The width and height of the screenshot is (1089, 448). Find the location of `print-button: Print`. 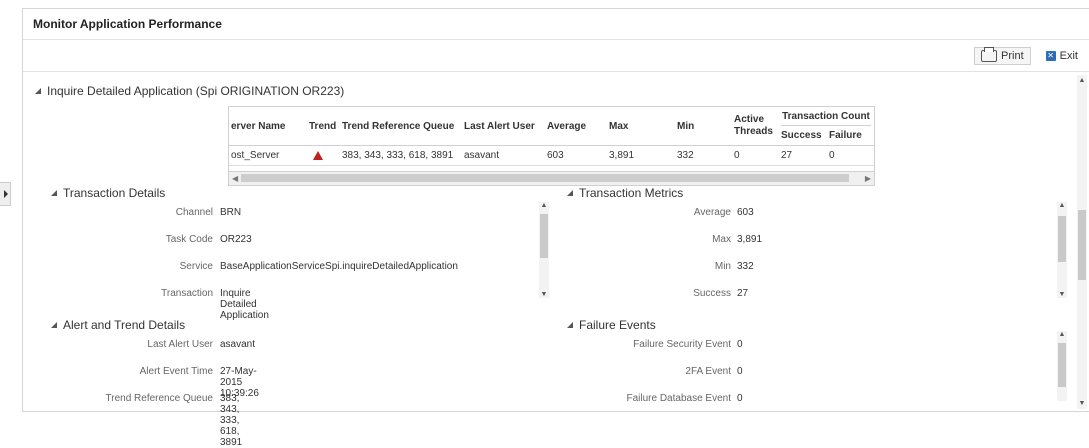

print-button: Print is located at coordinates (1002, 56).